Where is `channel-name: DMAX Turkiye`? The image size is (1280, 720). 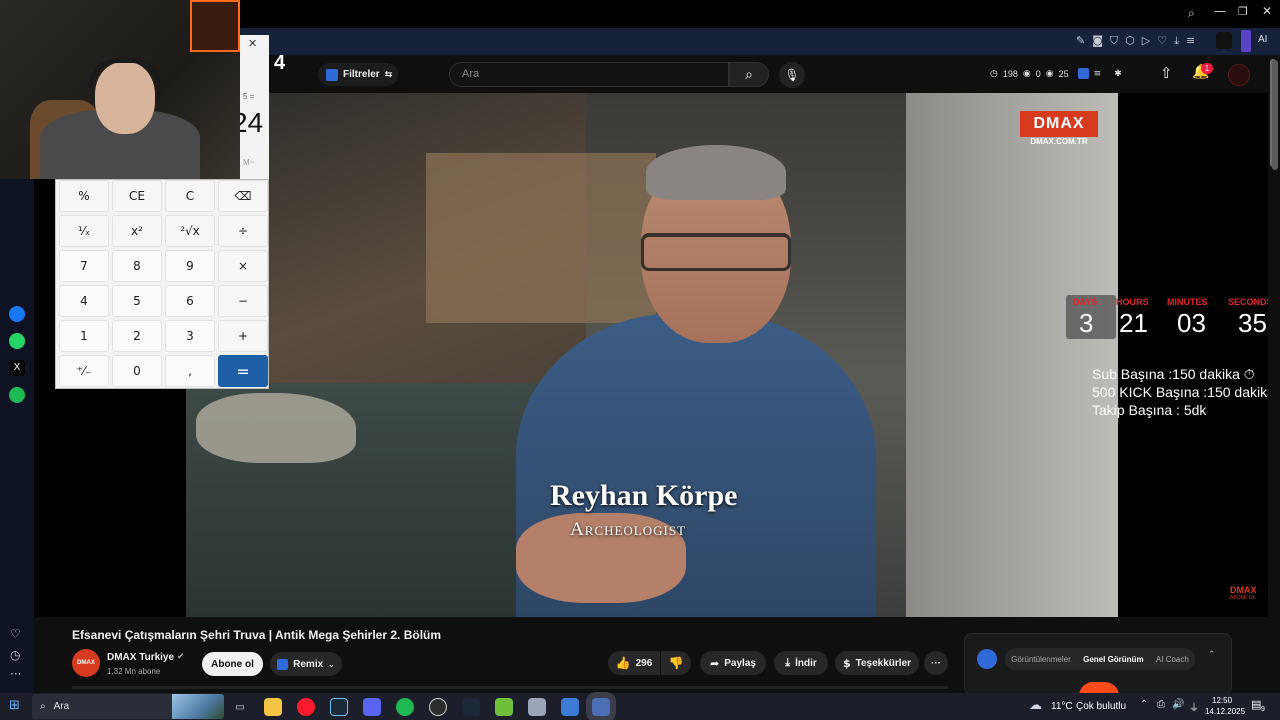 channel-name: DMAX Turkiye is located at coordinates (140, 657).